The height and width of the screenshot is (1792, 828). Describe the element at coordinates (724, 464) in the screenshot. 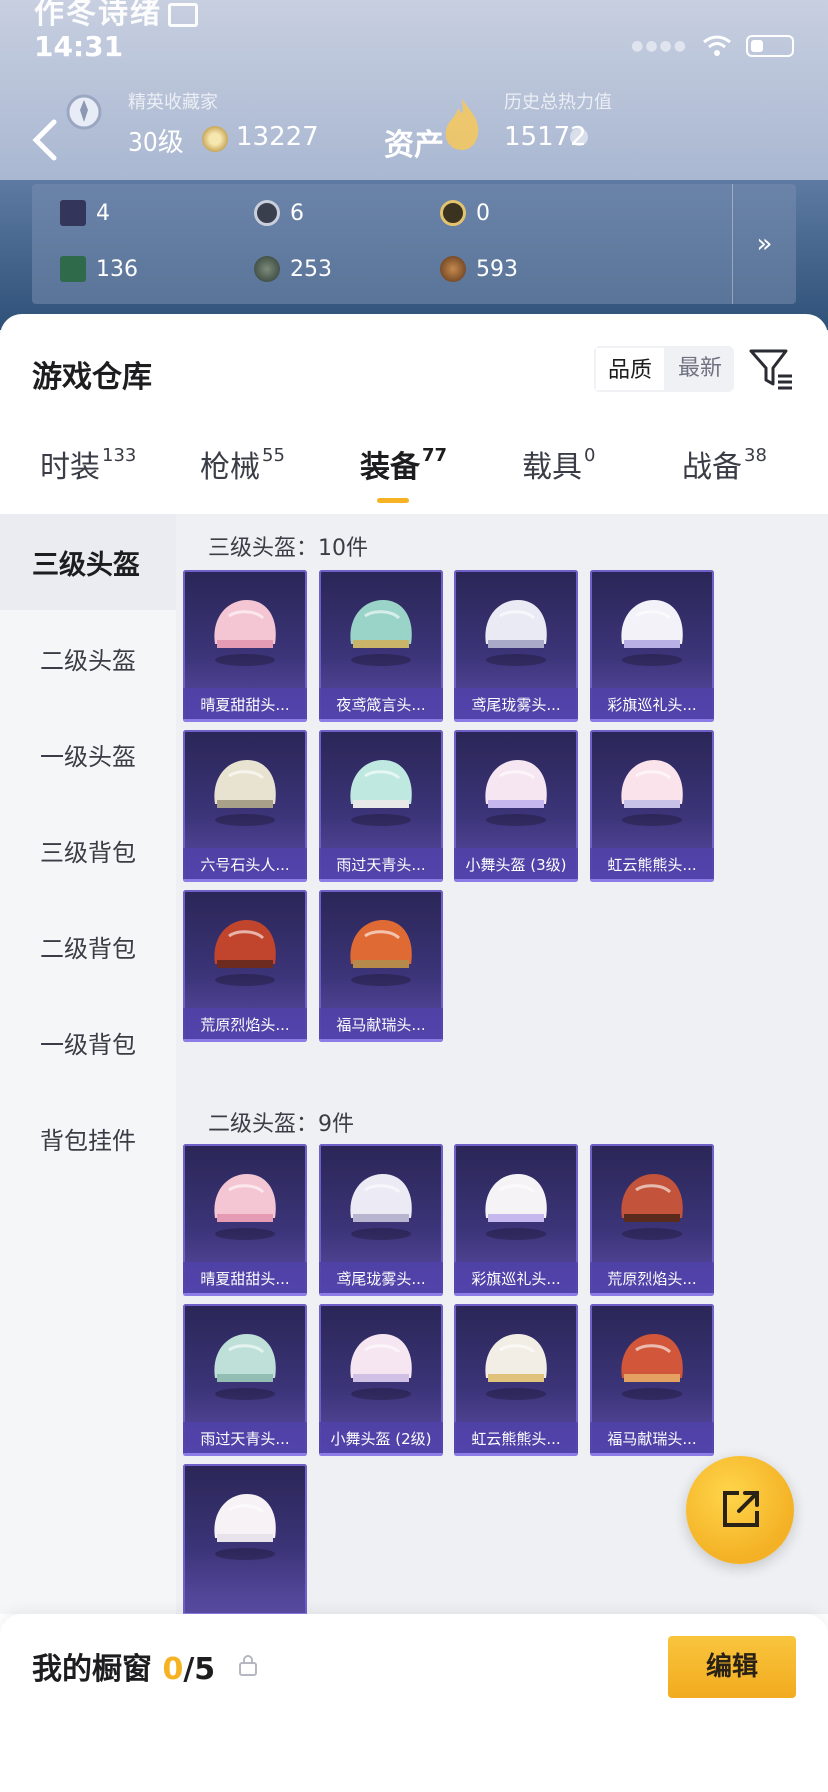

I see `tab-supplies: 战备 38` at that location.